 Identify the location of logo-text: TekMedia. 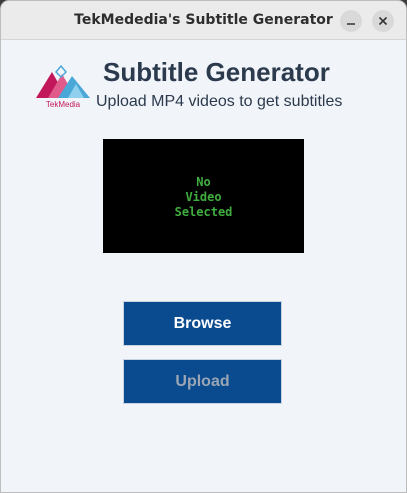
(63, 104).